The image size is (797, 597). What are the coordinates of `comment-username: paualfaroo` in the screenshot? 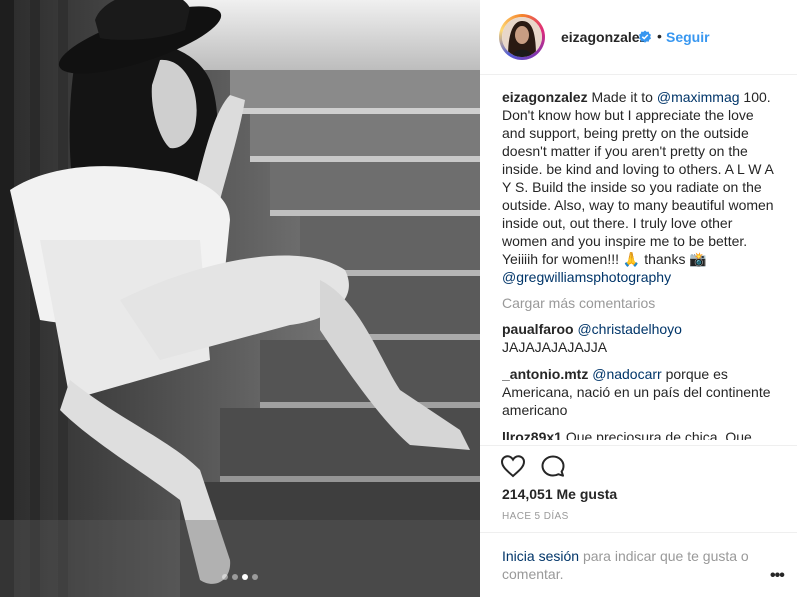 It's located at (538, 329).